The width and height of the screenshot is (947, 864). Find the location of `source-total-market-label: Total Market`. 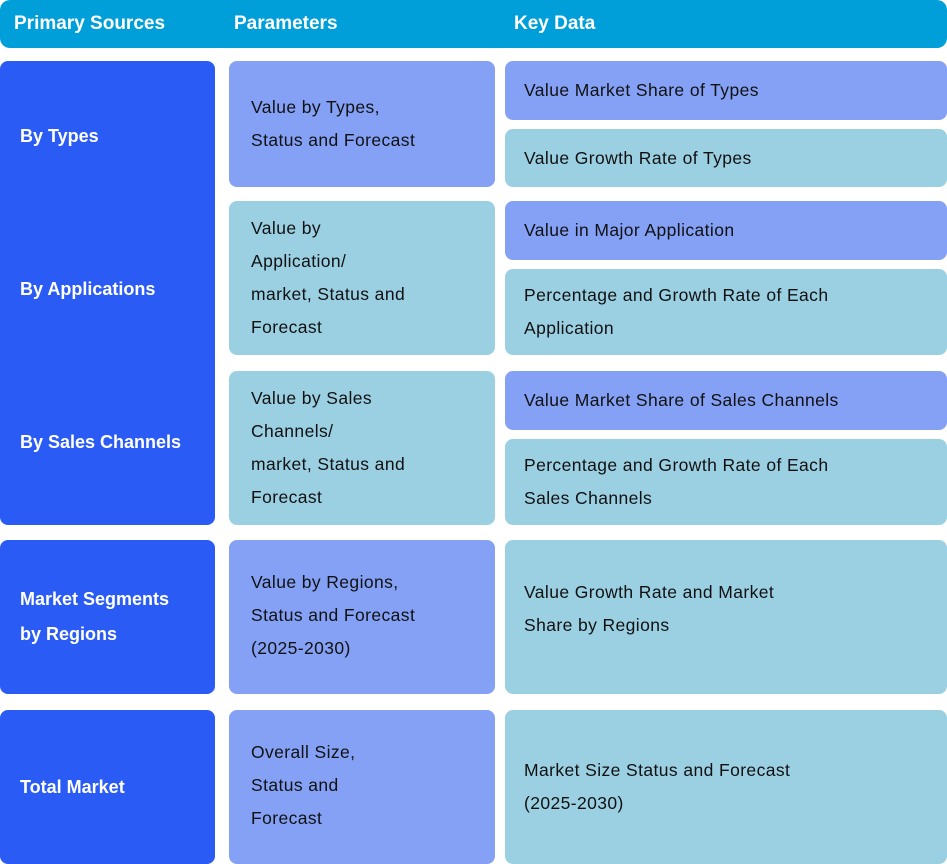

source-total-market-label: Total Market is located at coordinates (72, 786).